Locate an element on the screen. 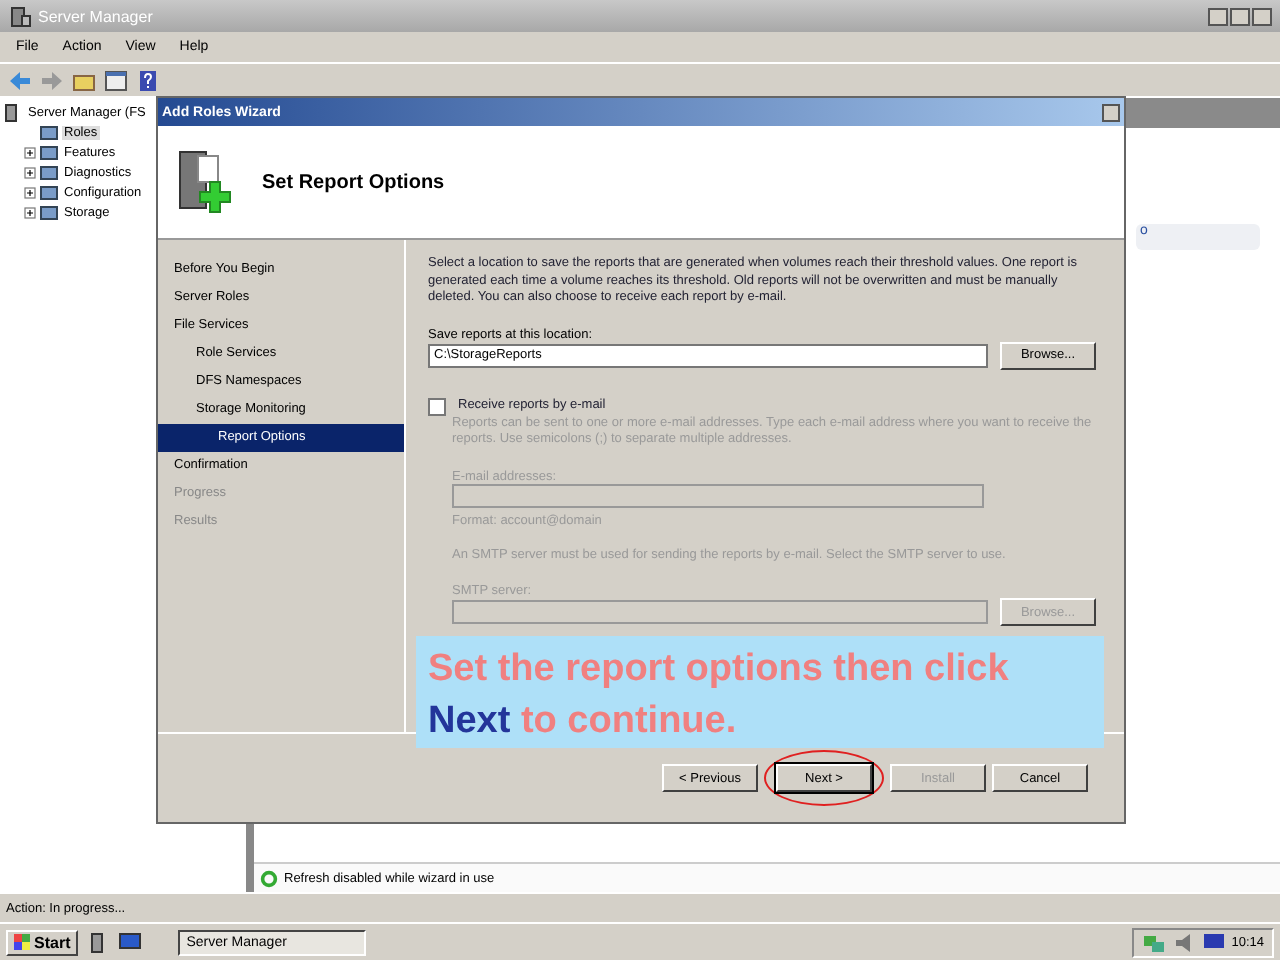  server-add-icon is located at coordinates (204, 182).